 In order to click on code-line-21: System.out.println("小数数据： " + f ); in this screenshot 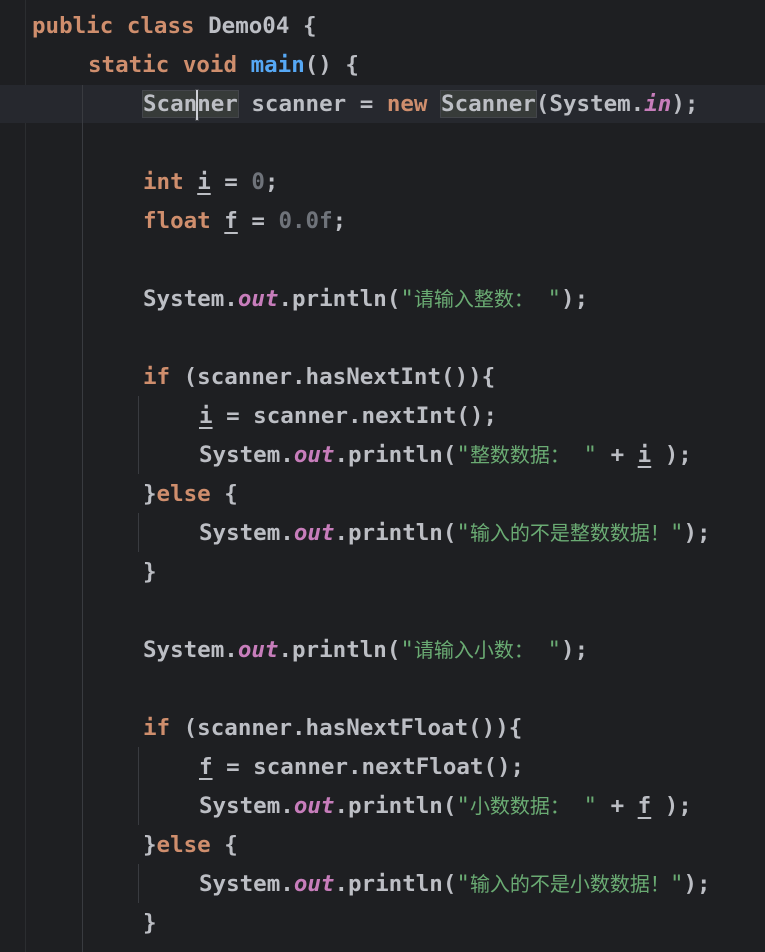, I will do `click(445, 806)`.